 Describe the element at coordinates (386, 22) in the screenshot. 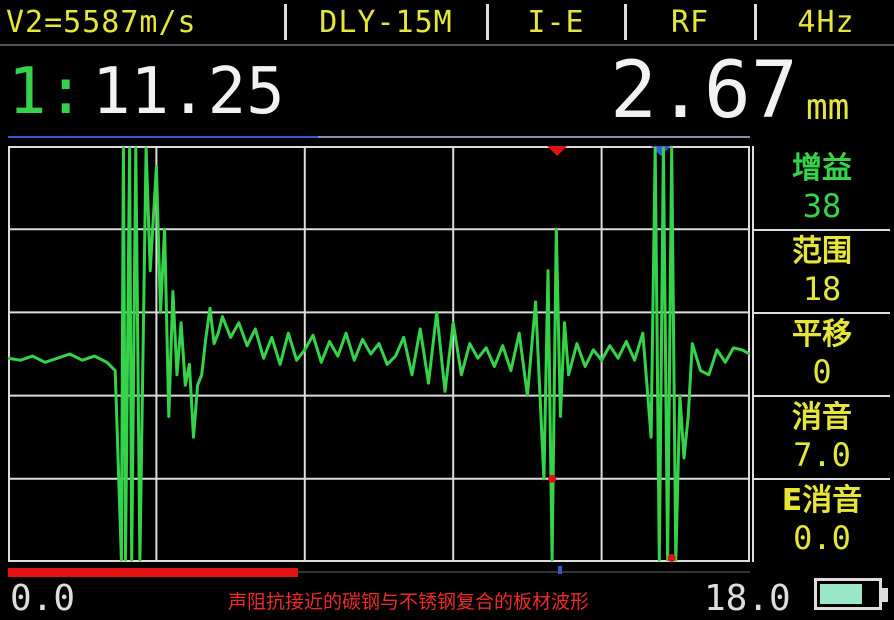

I see `probe-readout: DLY-15M` at that location.